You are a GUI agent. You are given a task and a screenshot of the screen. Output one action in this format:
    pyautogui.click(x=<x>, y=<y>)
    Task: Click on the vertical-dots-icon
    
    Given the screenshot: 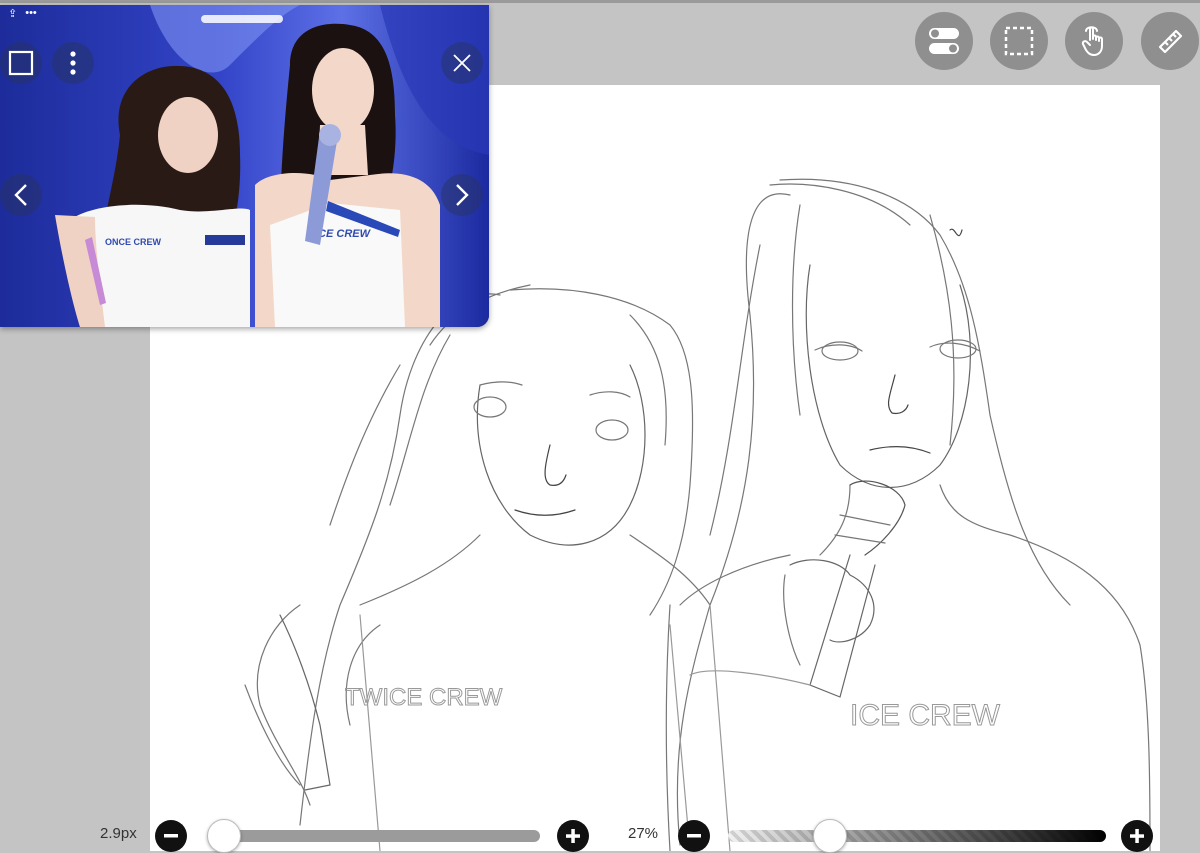 What is the action you would take?
    pyautogui.click(x=73, y=63)
    